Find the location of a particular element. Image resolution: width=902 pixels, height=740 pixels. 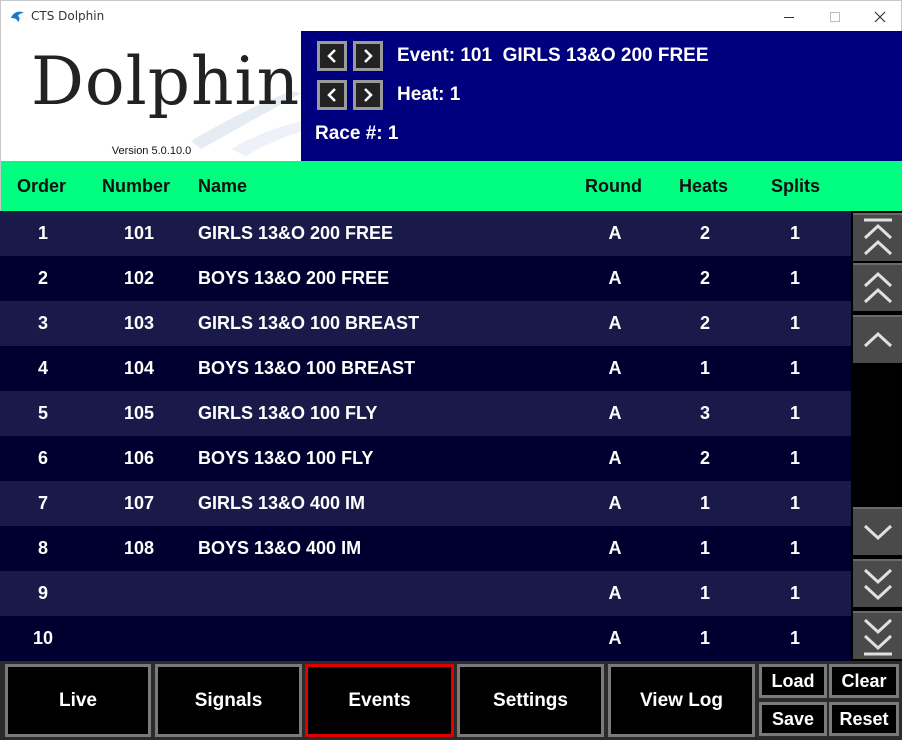

next-heat-button is located at coordinates (368, 95).